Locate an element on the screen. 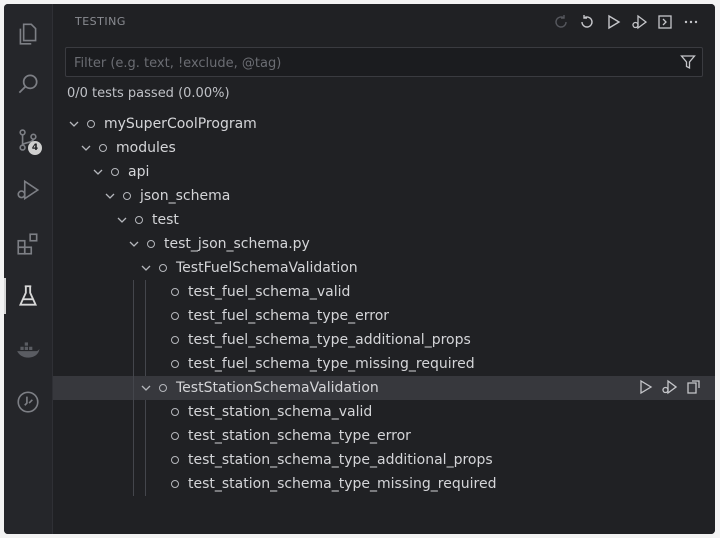  beaker-icon is located at coordinates (28, 295).